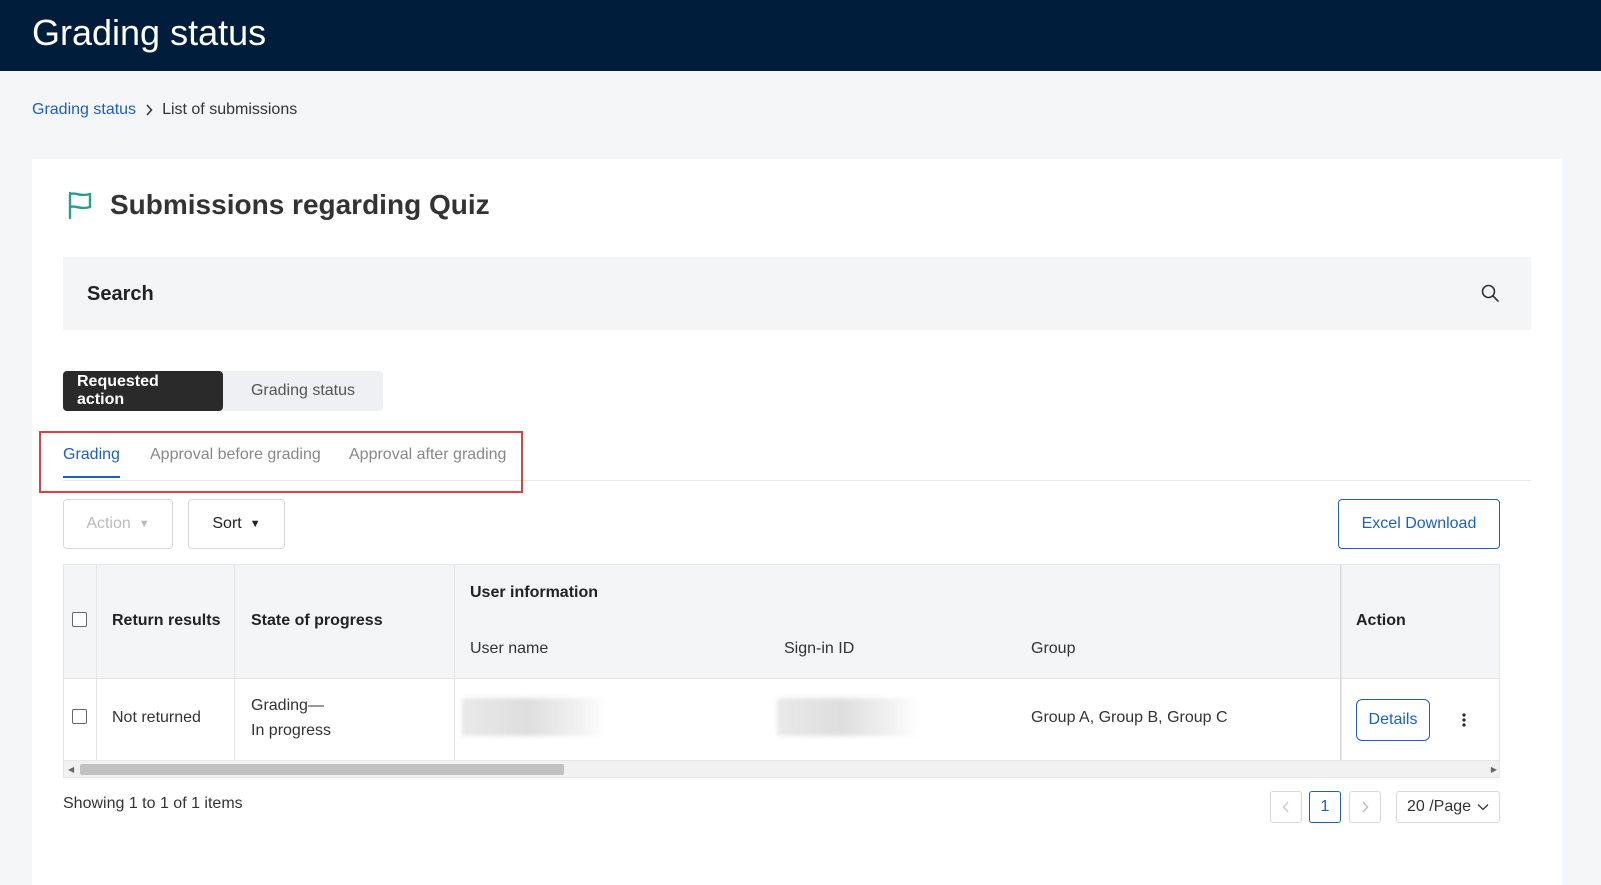 This screenshot has height=885, width=1601. What do you see at coordinates (534, 592) in the screenshot?
I see `header-user-information: User information` at bounding box center [534, 592].